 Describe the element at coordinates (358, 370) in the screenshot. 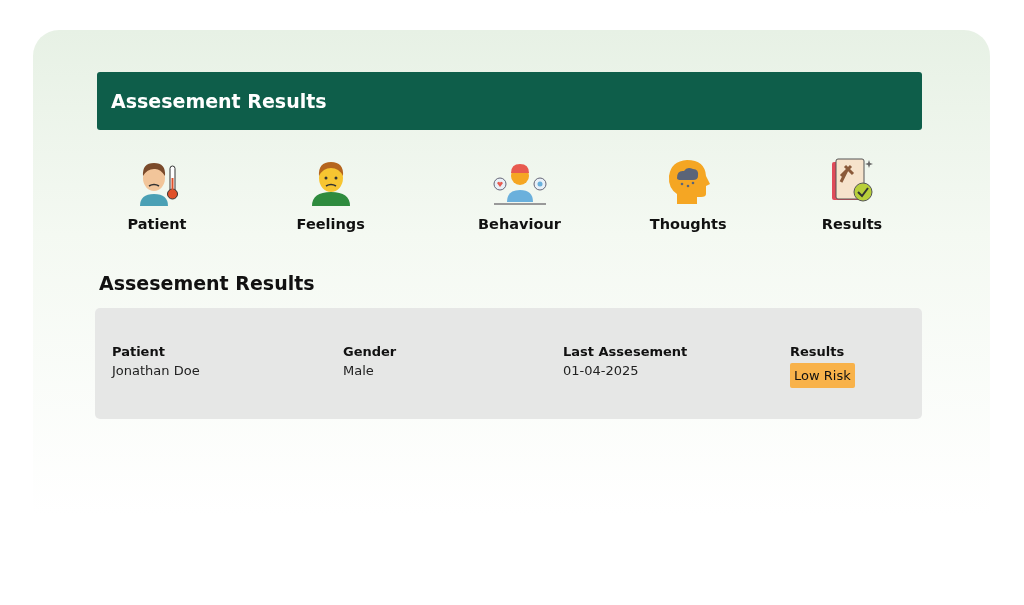

I see `field-value: Male` at that location.